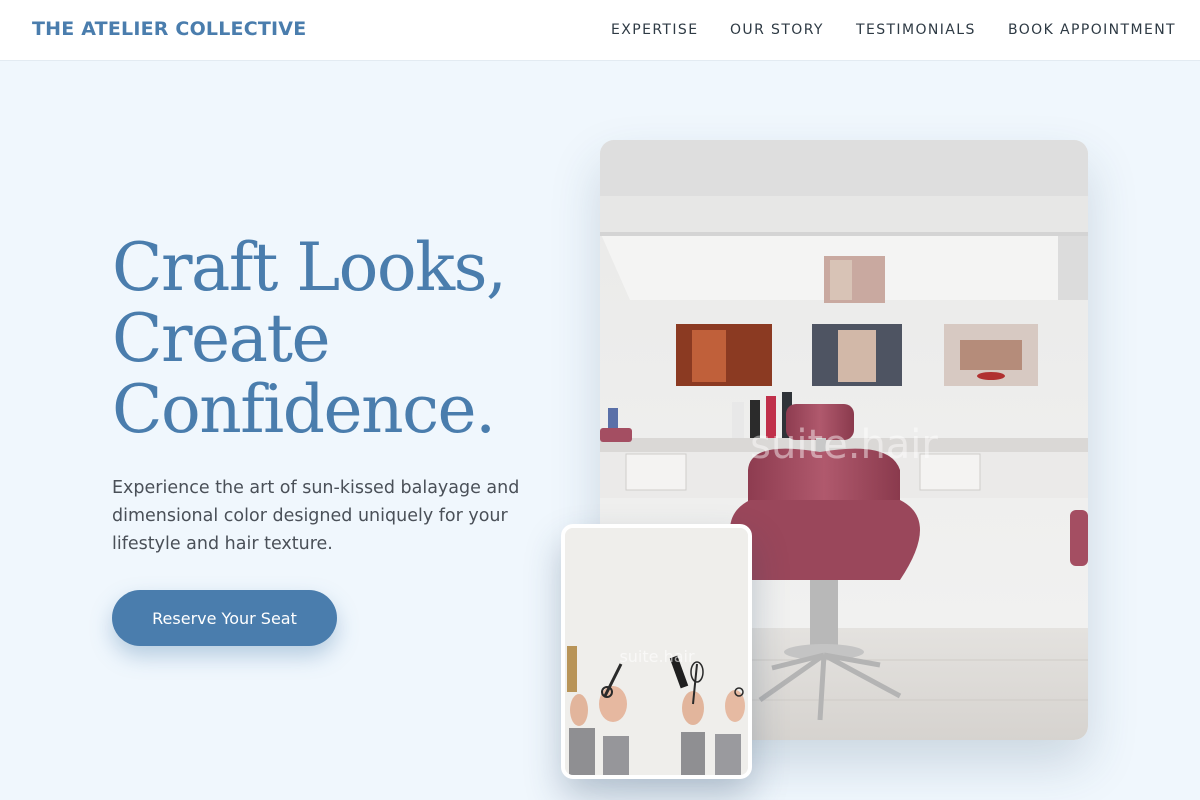  What do you see at coordinates (844, 445) in the screenshot?
I see `main-photo-watermark: suite.hair` at bounding box center [844, 445].